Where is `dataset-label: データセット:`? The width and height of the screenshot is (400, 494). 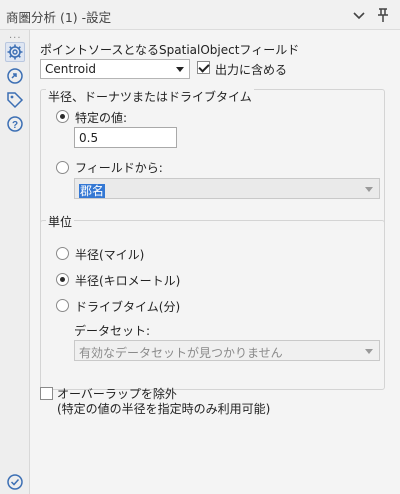
dataset-label: データセット: is located at coordinates (112, 331).